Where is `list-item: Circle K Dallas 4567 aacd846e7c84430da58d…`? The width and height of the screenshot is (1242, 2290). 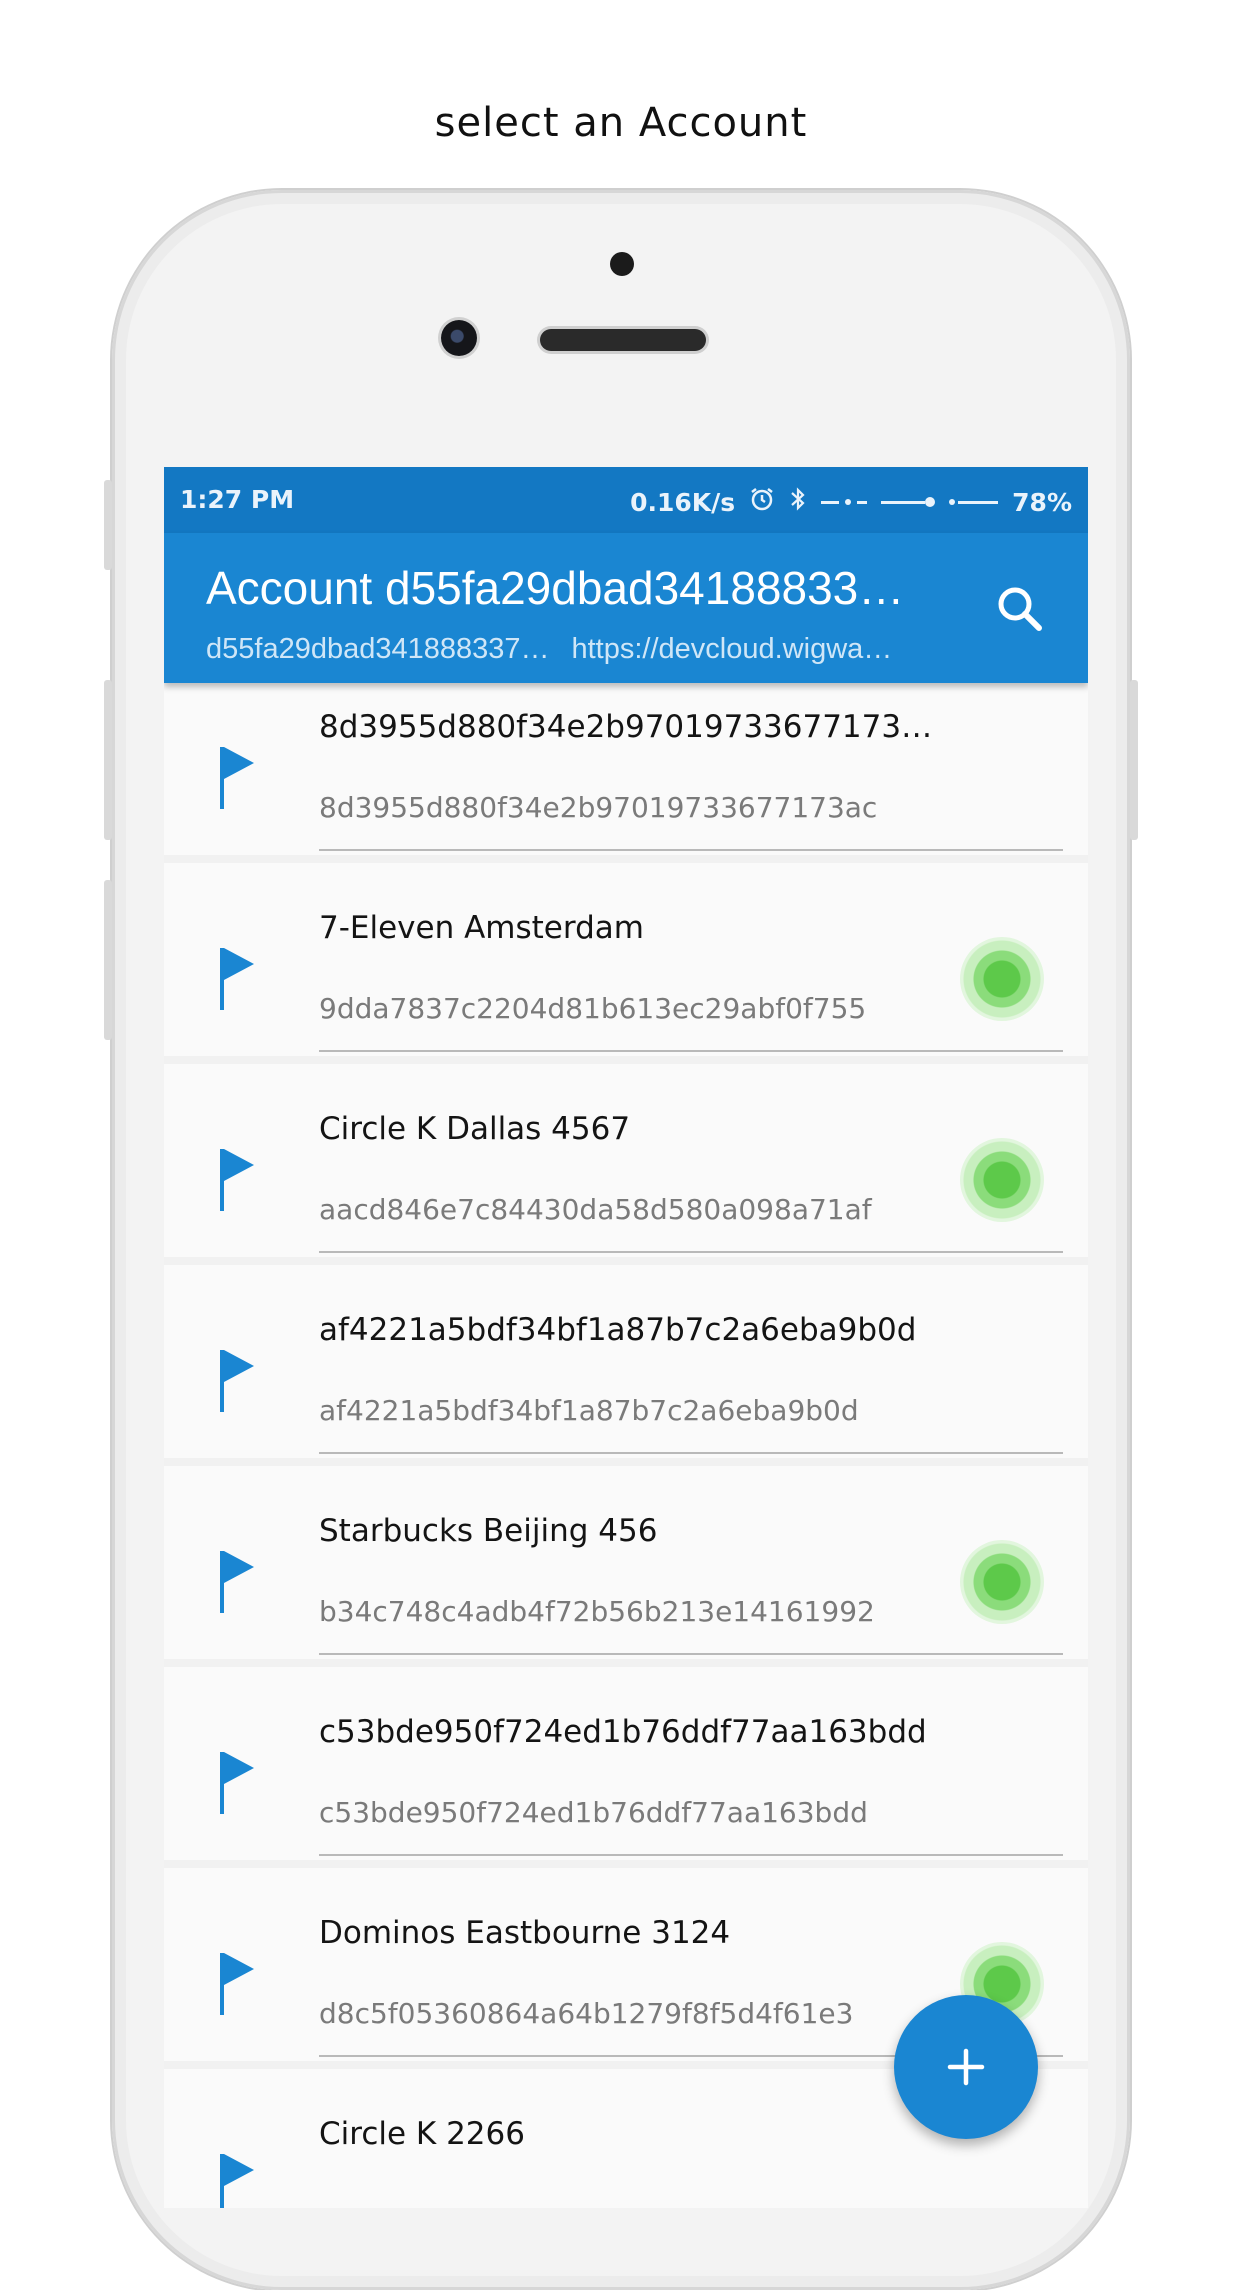
list-item: Circle K Dallas 4567 aacd846e7c84430da58d… is located at coordinates (626, 1185).